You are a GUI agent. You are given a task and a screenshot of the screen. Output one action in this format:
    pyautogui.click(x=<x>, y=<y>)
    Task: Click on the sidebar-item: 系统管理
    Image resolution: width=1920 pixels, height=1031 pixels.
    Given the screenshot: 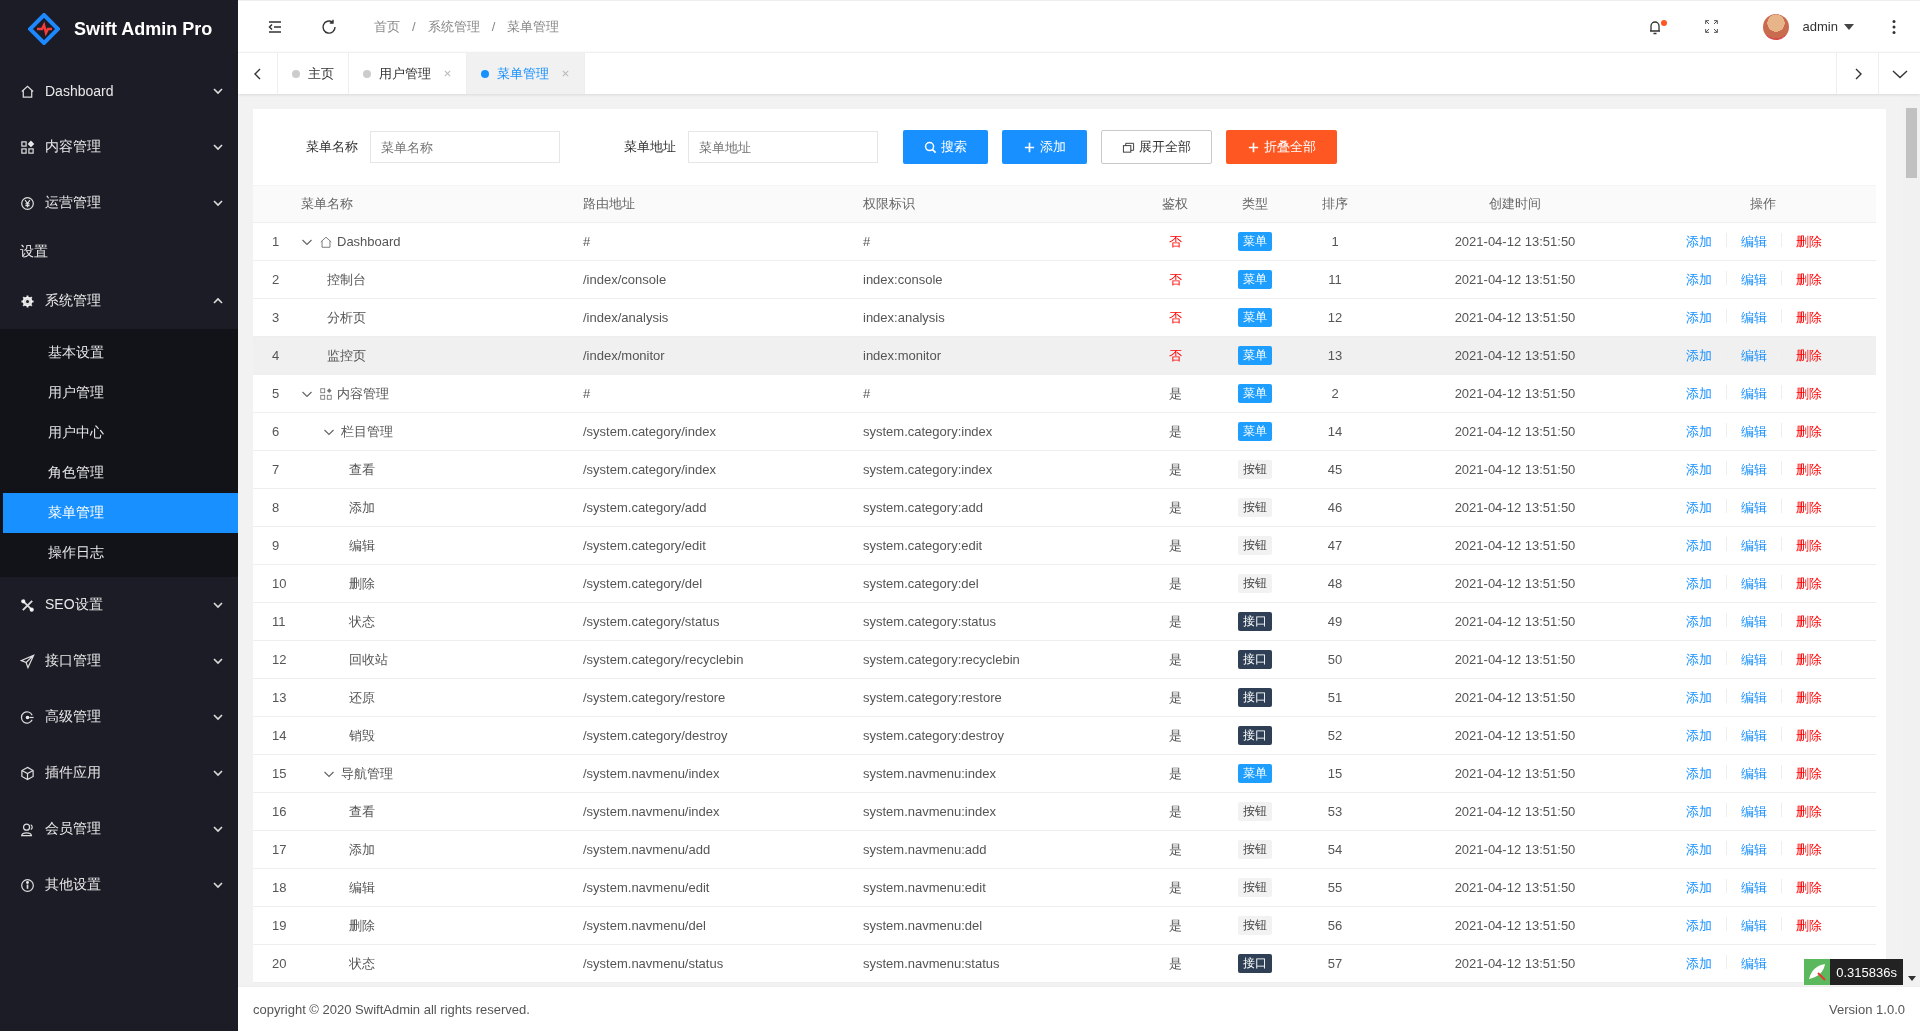 What is the action you would take?
    pyautogui.click(x=119, y=301)
    